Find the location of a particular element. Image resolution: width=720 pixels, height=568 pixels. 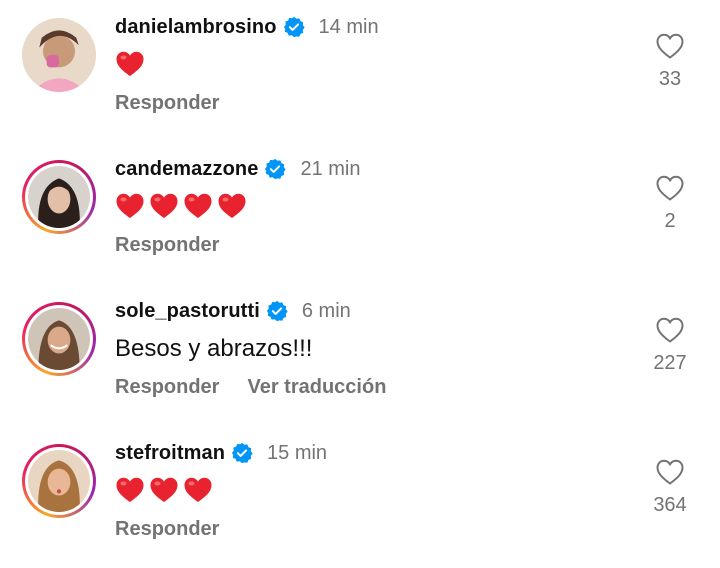

comment-time: 14 min is located at coordinates (348, 26).